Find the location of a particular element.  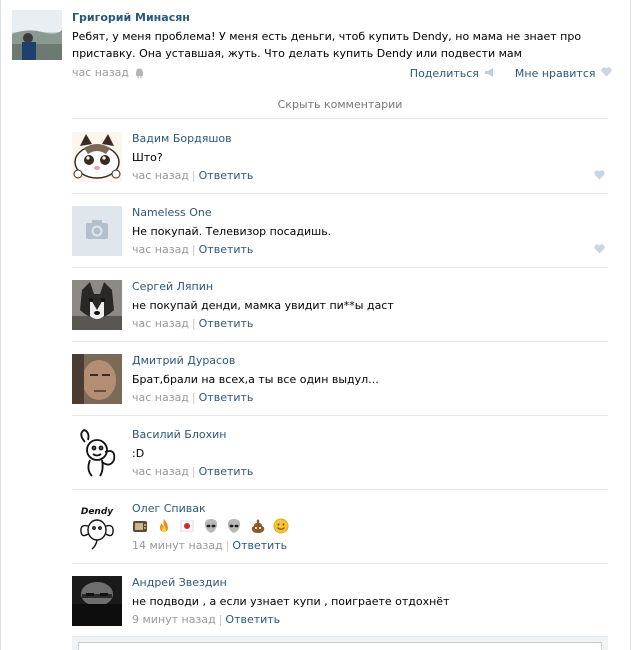

post-meta: час назад is located at coordinates (108, 73).